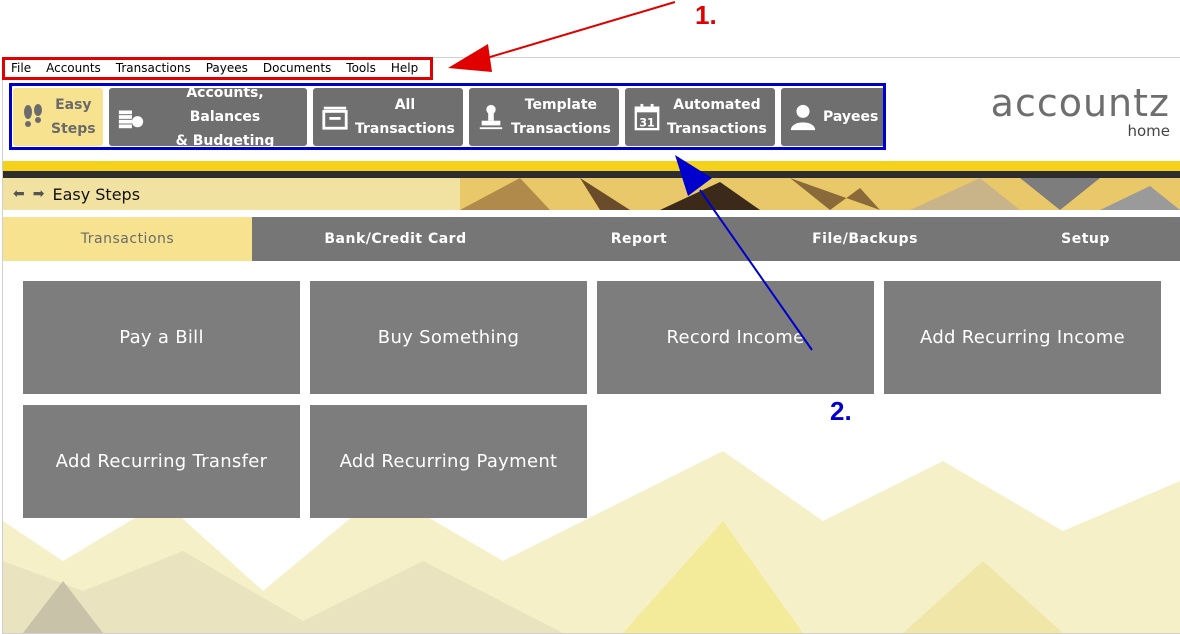 The height and width of the screenshot is (634, 1180). Describe the element at coordinates (127, 239) in the screenshot. I see `tab-transactions: Transactions` at that location.